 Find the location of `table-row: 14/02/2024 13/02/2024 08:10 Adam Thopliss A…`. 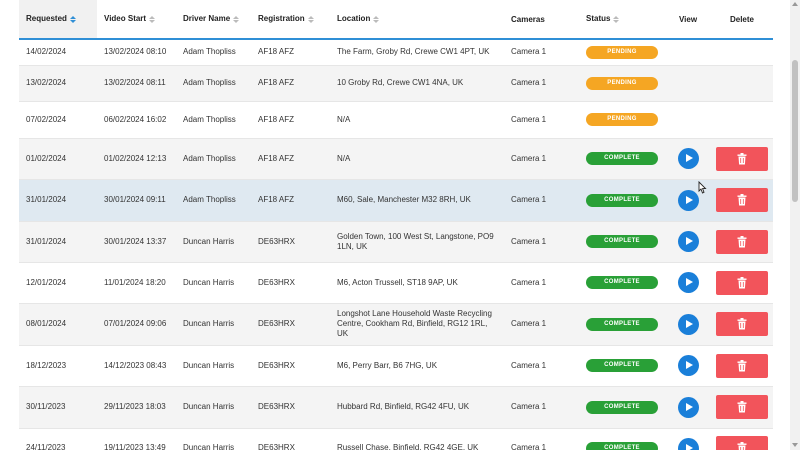

table-row: 14/02/2024 13/02/2024 08:10 Adam Thopliss A… is located at coordinates (396, 52).